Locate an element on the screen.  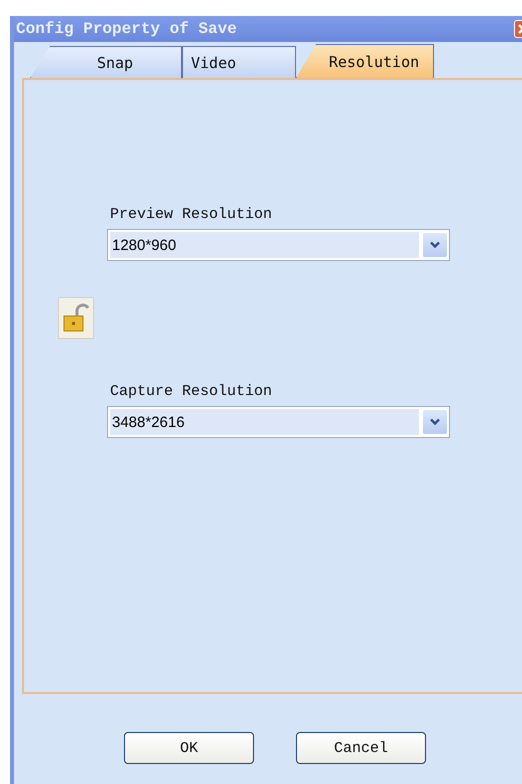
window-title: Config Property of Save is located at coordinates (126, 29).